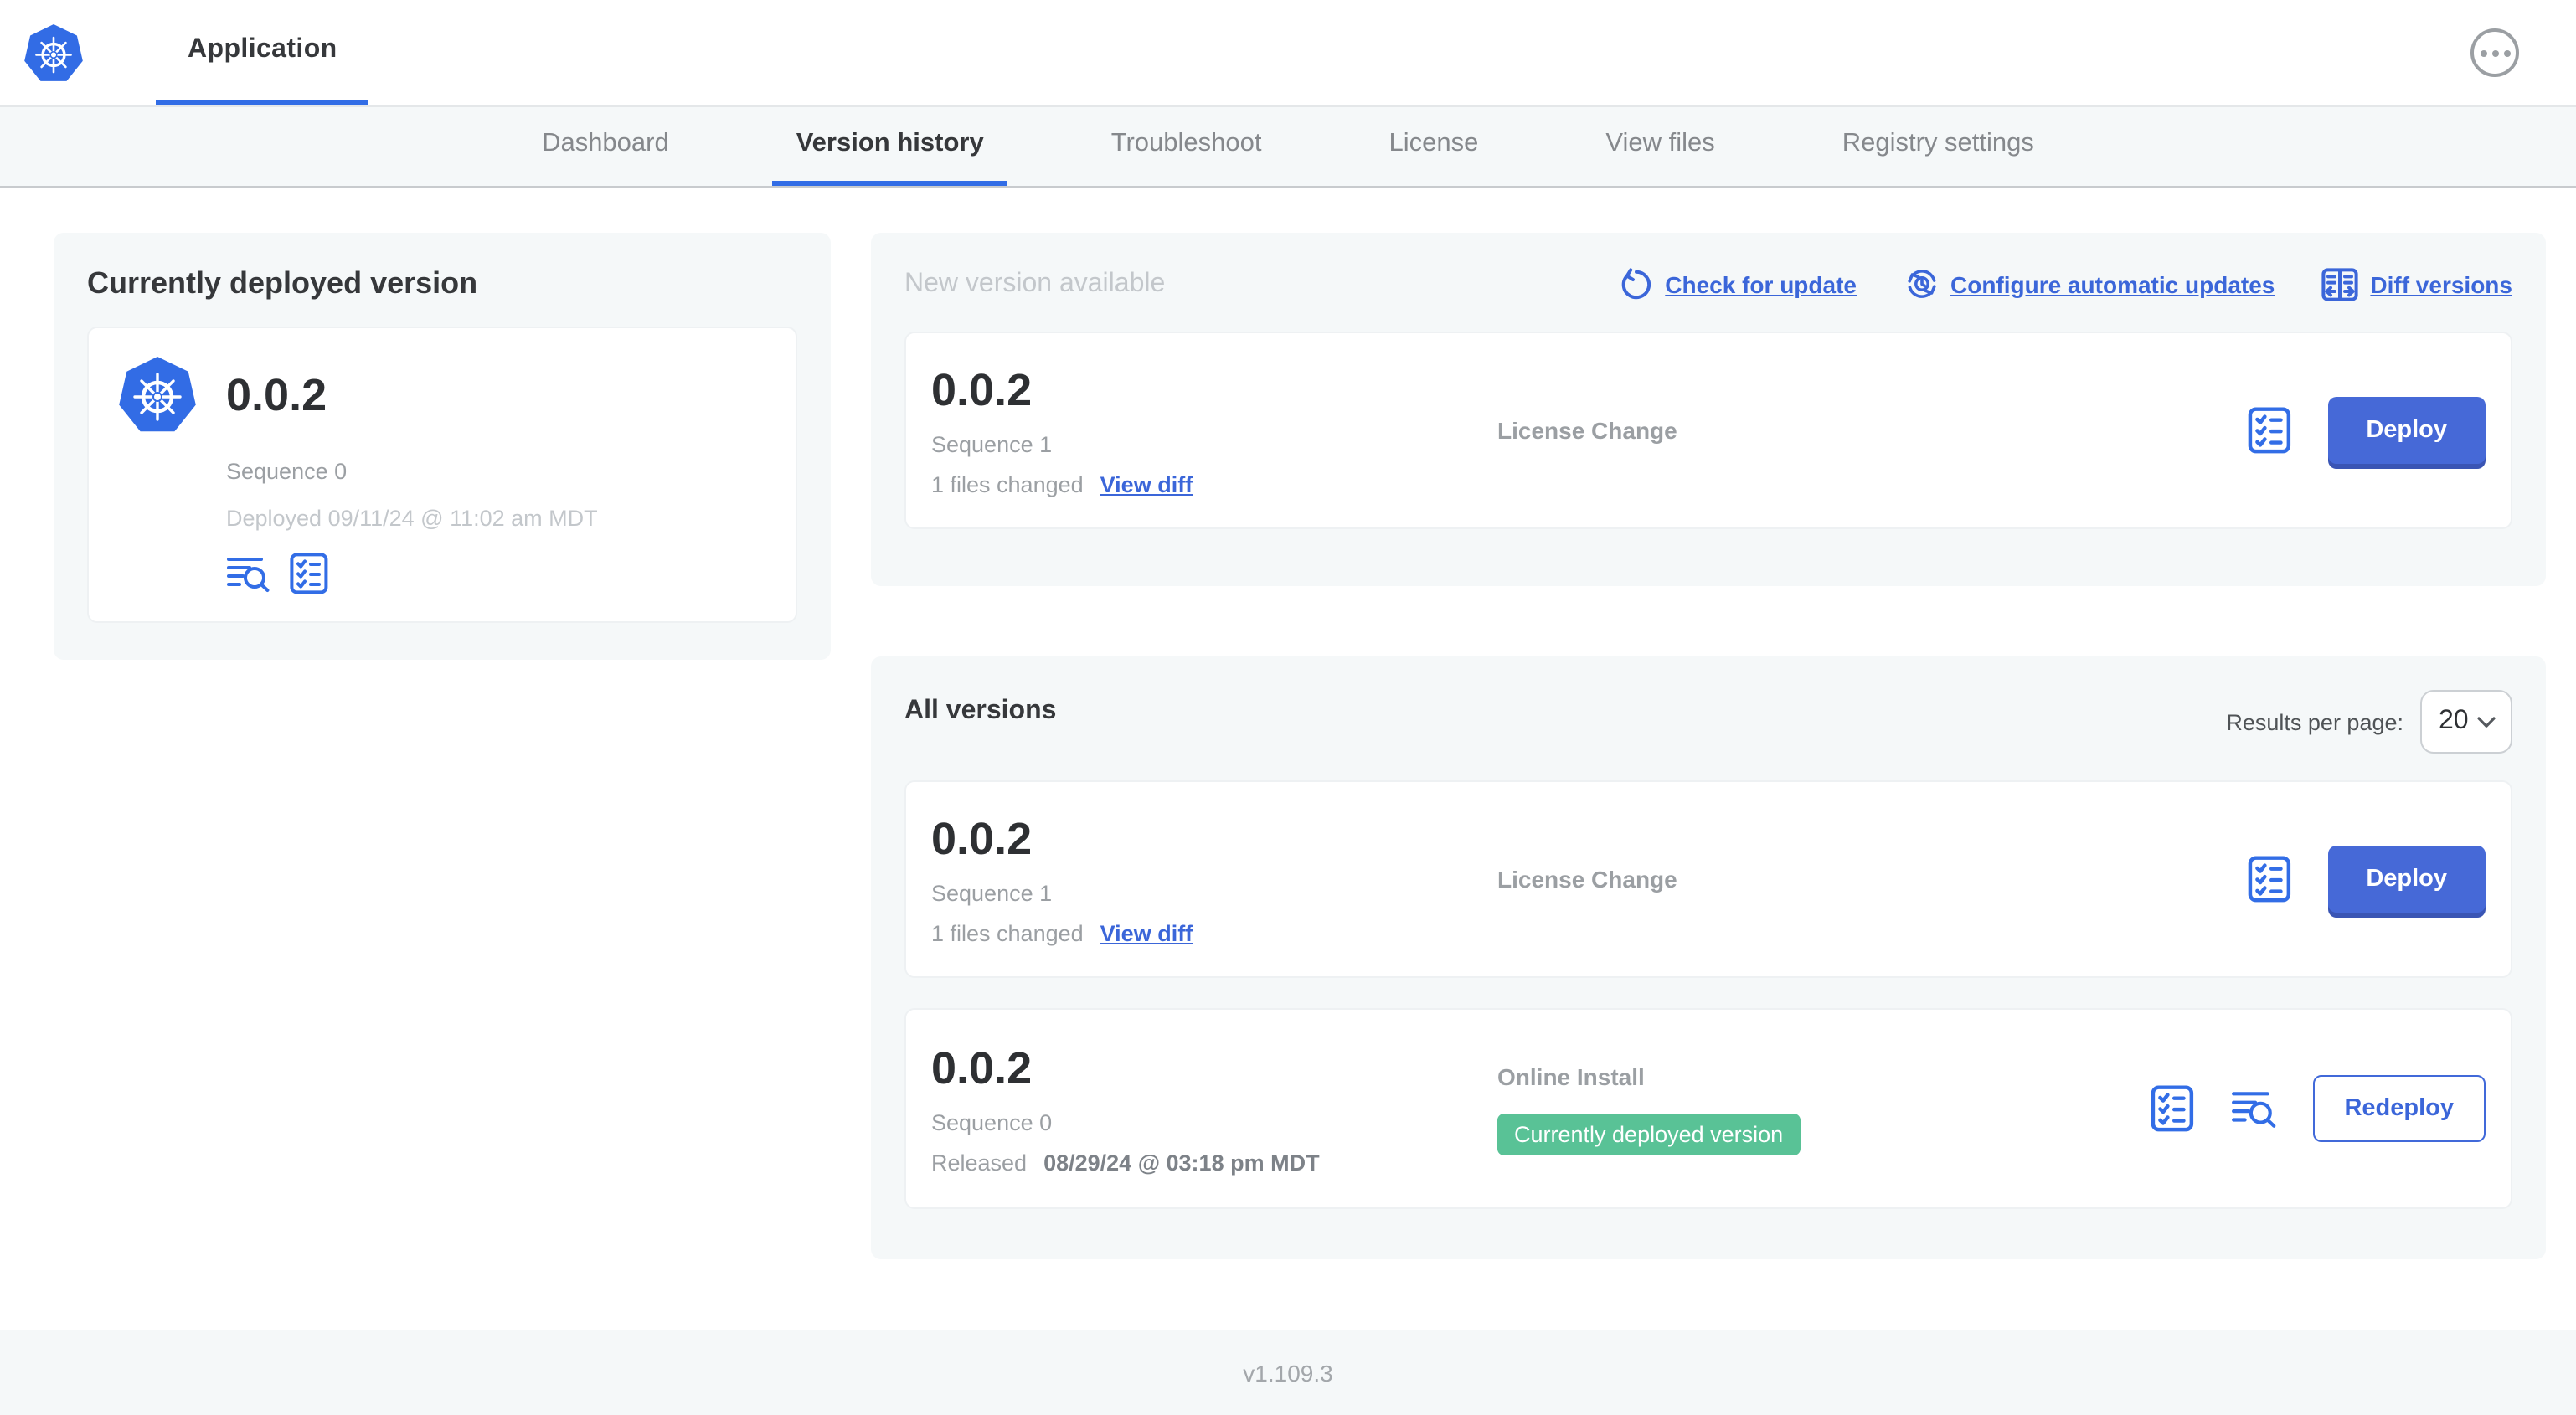  Describe the element at coordinates (1738, 284) in the screenshot. I see `check-for-update-link: Check for update` at that location.